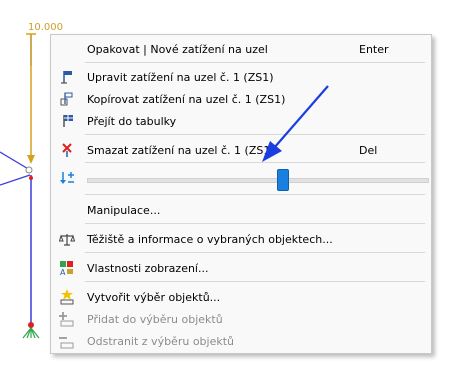 The width and height of the screenshot is (456, 377). I want to click on copy-load-icon, so click(66, 99).